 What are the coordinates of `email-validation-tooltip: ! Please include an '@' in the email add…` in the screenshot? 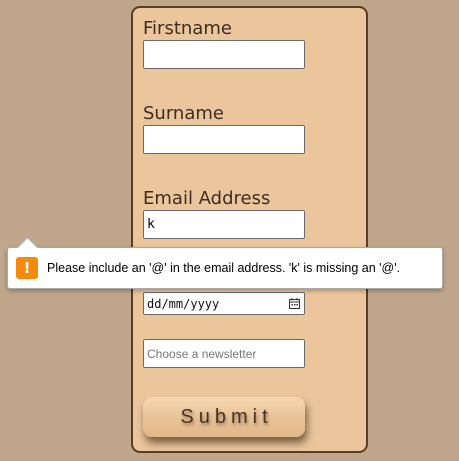 It's located at (225, 262).